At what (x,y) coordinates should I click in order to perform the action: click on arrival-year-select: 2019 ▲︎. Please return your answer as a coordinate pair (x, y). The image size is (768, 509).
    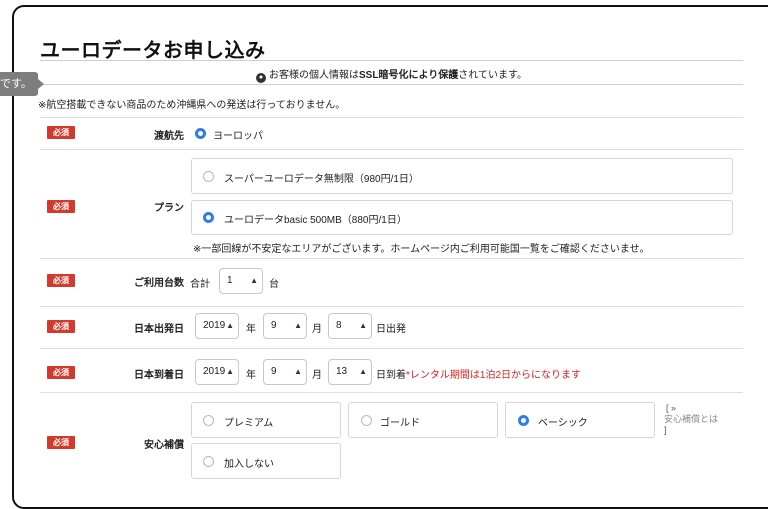
    Looking at the image, I should click on (217, 372).